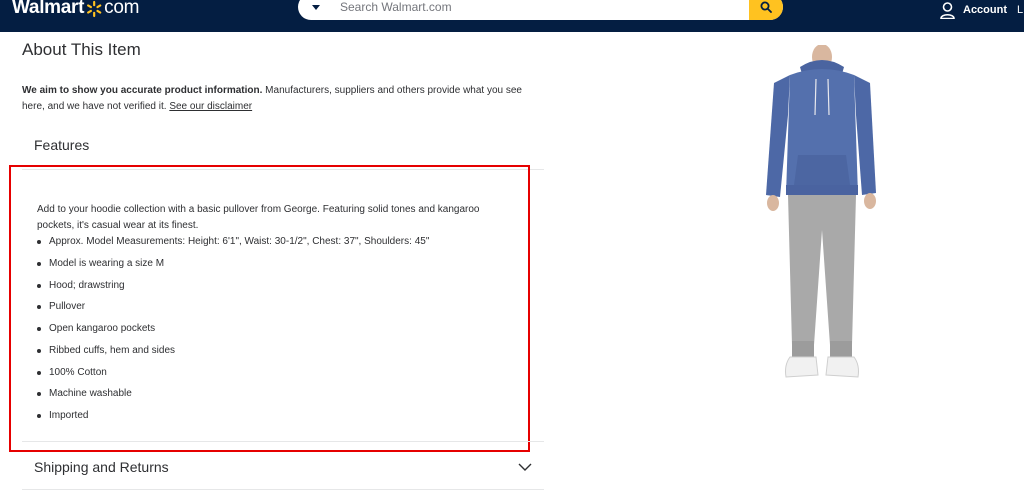  I want to click on search-bar, so click(540, 10).